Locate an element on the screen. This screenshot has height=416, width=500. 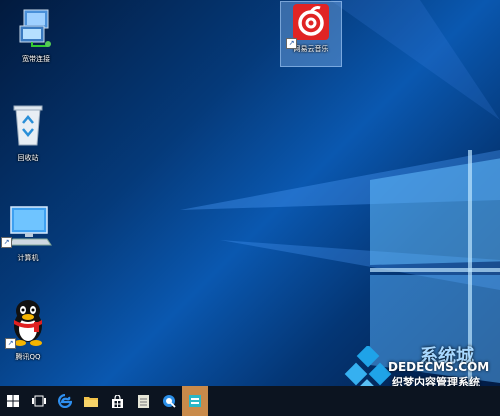
store-button is located at coordinates (117, 401).